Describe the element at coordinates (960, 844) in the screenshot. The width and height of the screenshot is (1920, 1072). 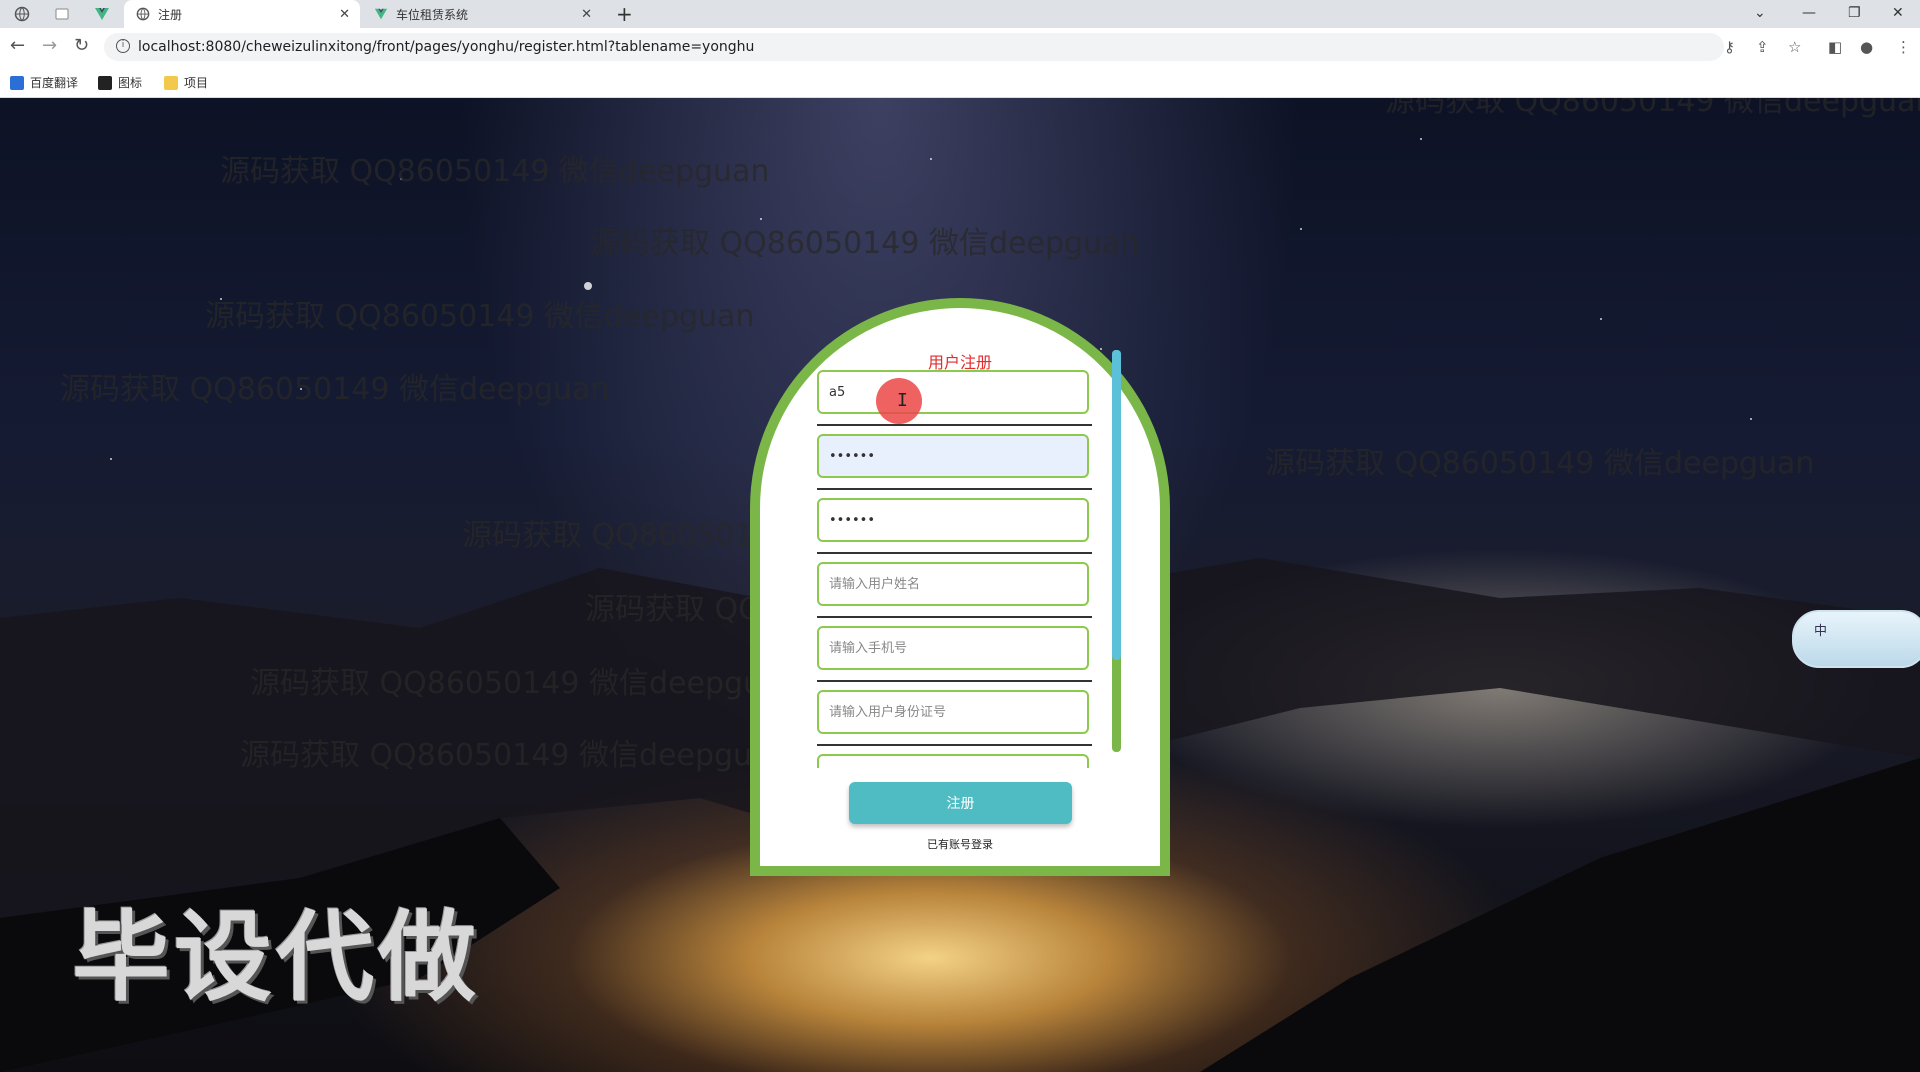
I see `login-link: 已有账号登录` at that location.